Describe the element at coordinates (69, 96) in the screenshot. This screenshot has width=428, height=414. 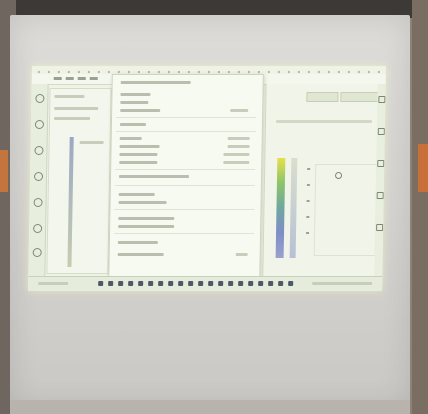
I see `panel-header-line` at that location.